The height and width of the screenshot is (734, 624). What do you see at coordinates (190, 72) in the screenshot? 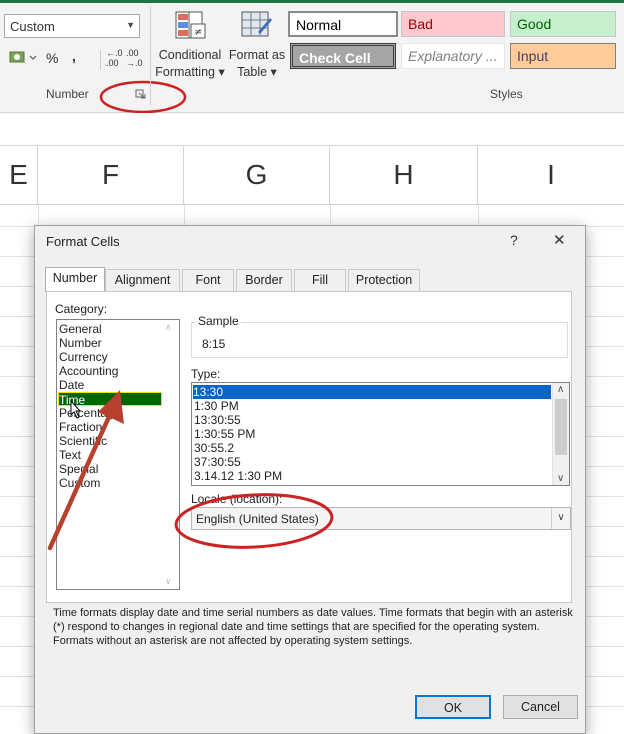
I see `conditional-formatting-label-2: Formatting ▾` at bounding box center [190, 72].